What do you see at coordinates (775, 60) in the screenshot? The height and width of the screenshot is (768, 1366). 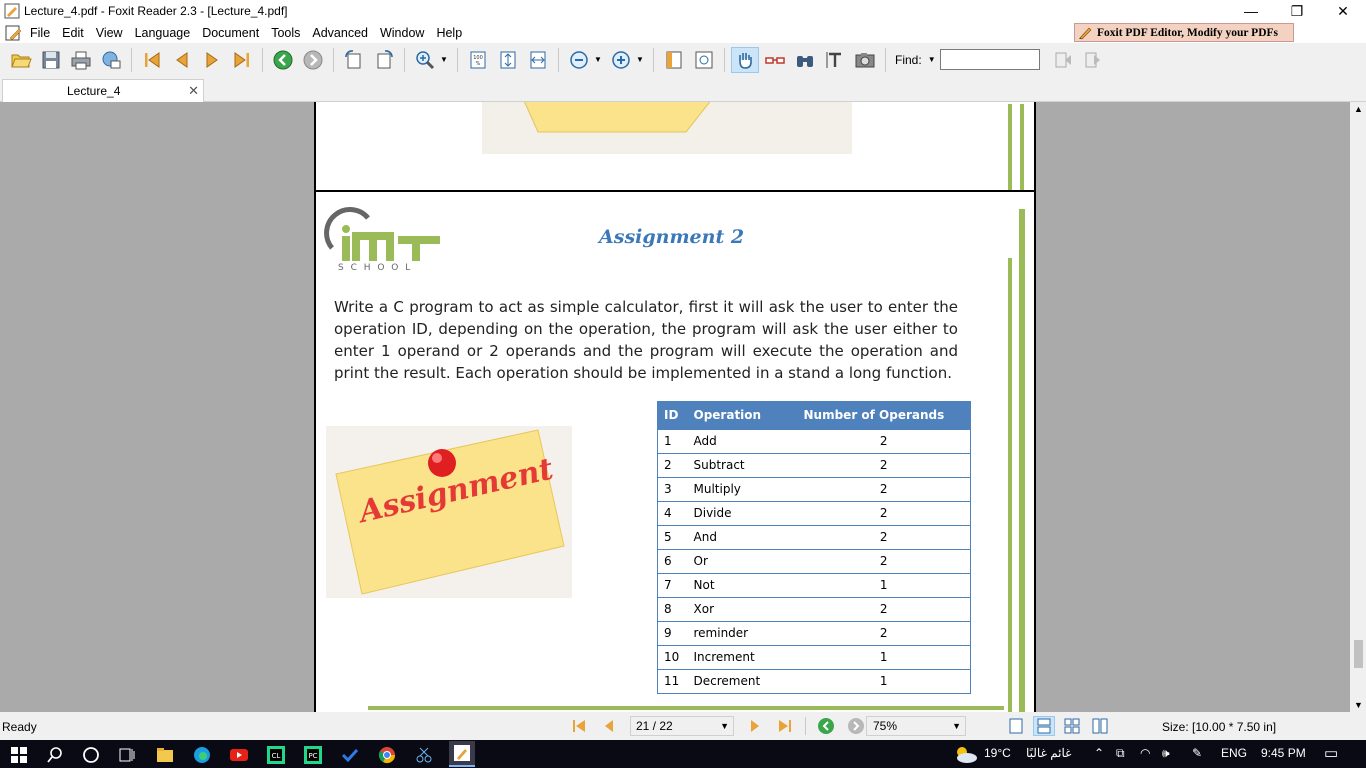 I see `text-viewer-button` at bounding box center [775, 60].